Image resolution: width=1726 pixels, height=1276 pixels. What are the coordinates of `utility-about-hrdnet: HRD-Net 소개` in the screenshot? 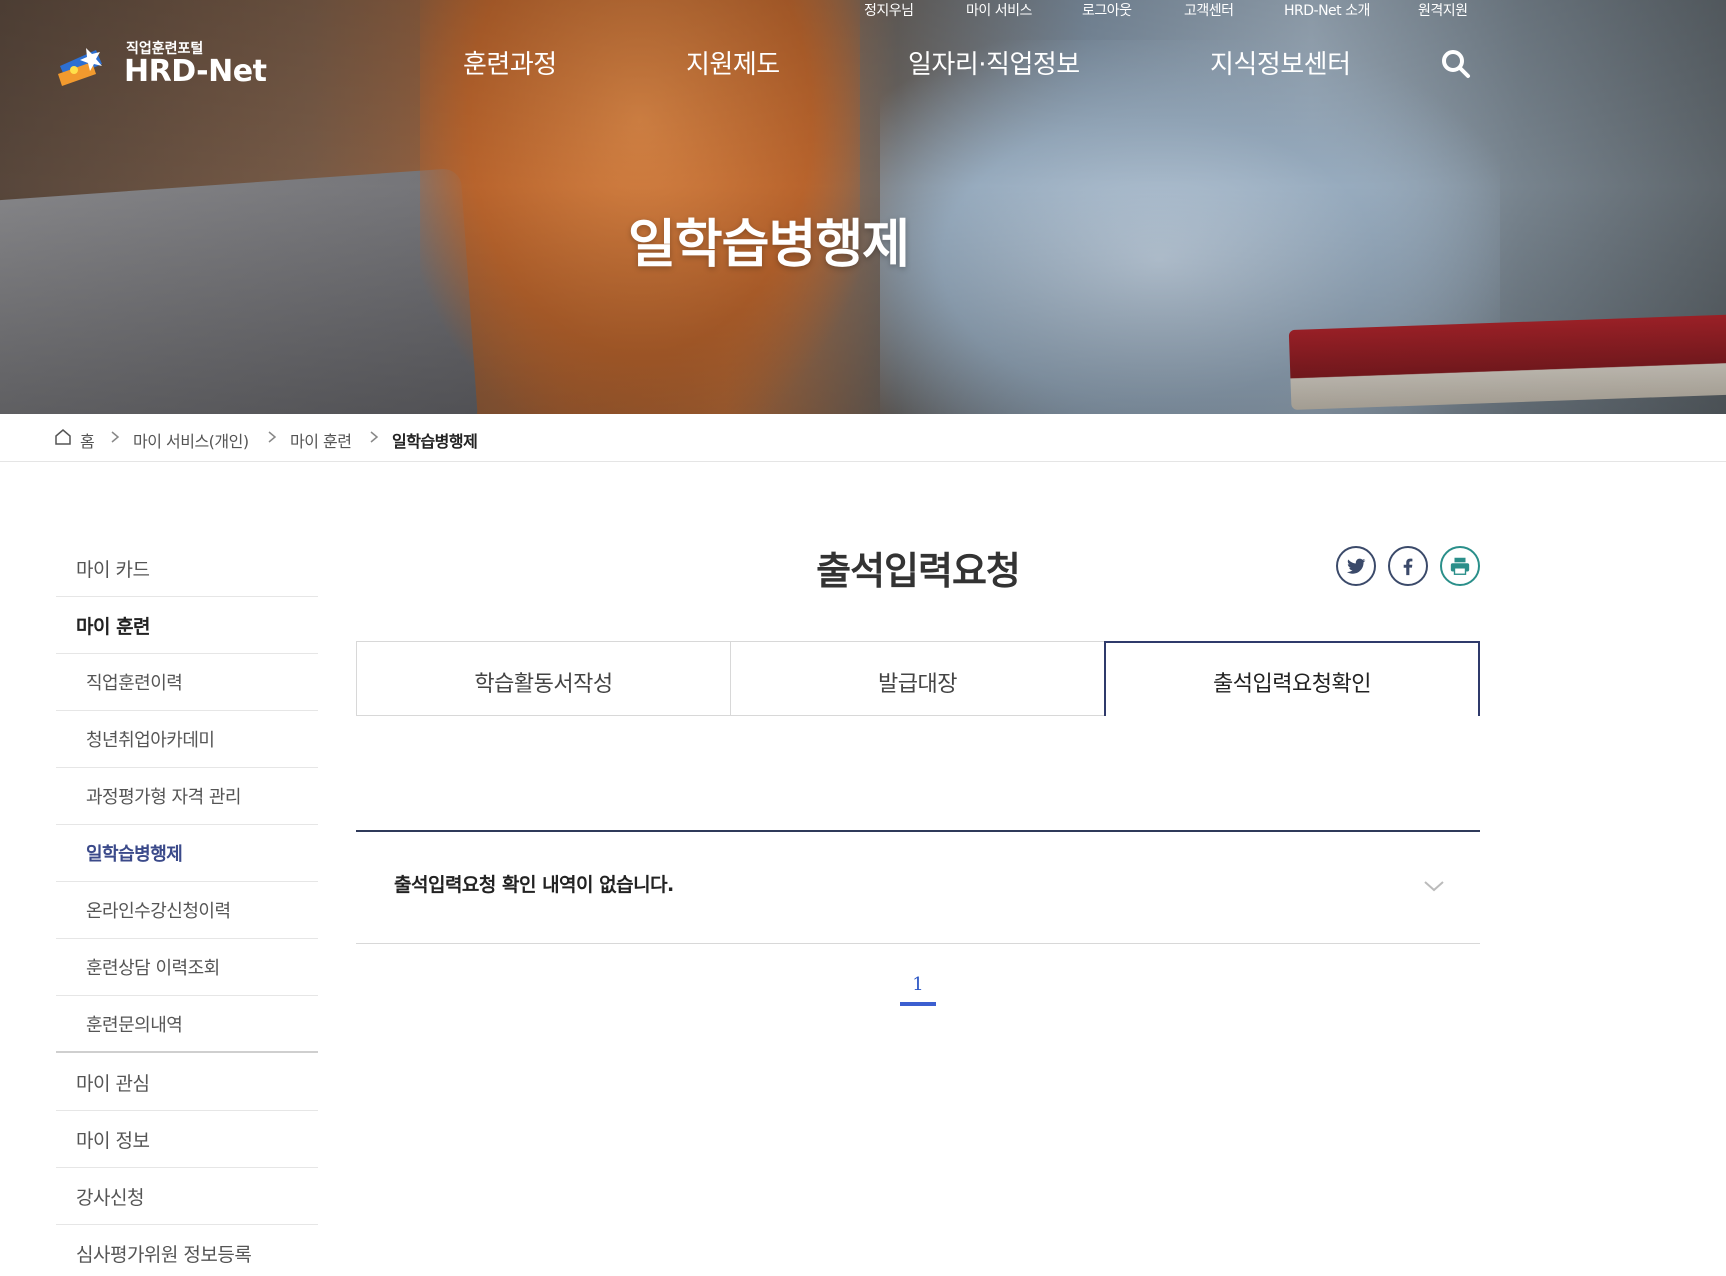 It's located at (1327, 10).